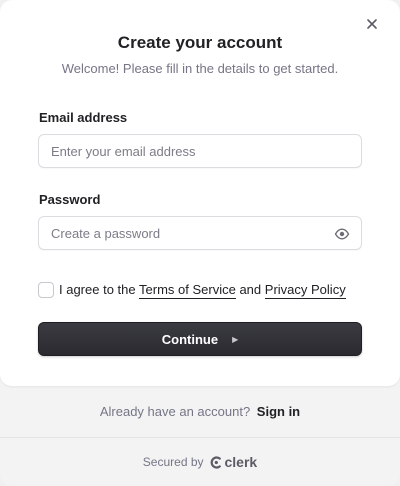 The height and width of the screenshot is (486, 400). What do you see at coordinates (190, 339) in the screenshot?
I see `continue-label: Continue` at bounding box center [190, 339].